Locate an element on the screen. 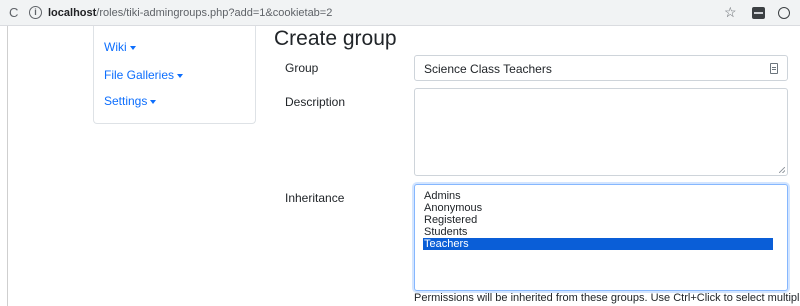  group-name-value: Science Class Teachers is located at coordinates (488, 69).